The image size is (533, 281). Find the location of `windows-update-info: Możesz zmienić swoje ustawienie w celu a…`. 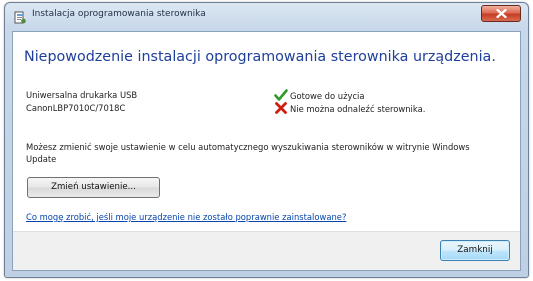

windows-update-info: Możesz zmienić swoje ustawienie w celu a… is located at coordinates (248, 153).